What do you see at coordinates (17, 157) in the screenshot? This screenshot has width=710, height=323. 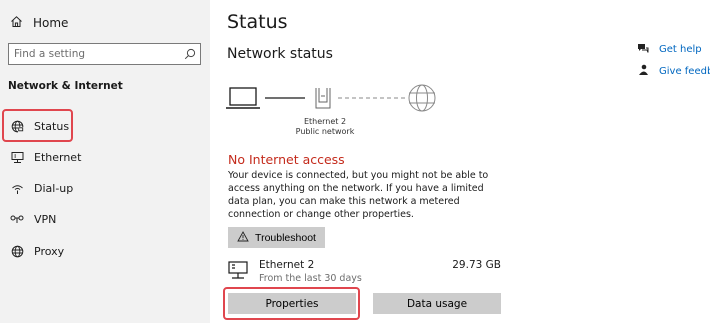 I see `ethernet-icon` at bounding box center [17, 157].